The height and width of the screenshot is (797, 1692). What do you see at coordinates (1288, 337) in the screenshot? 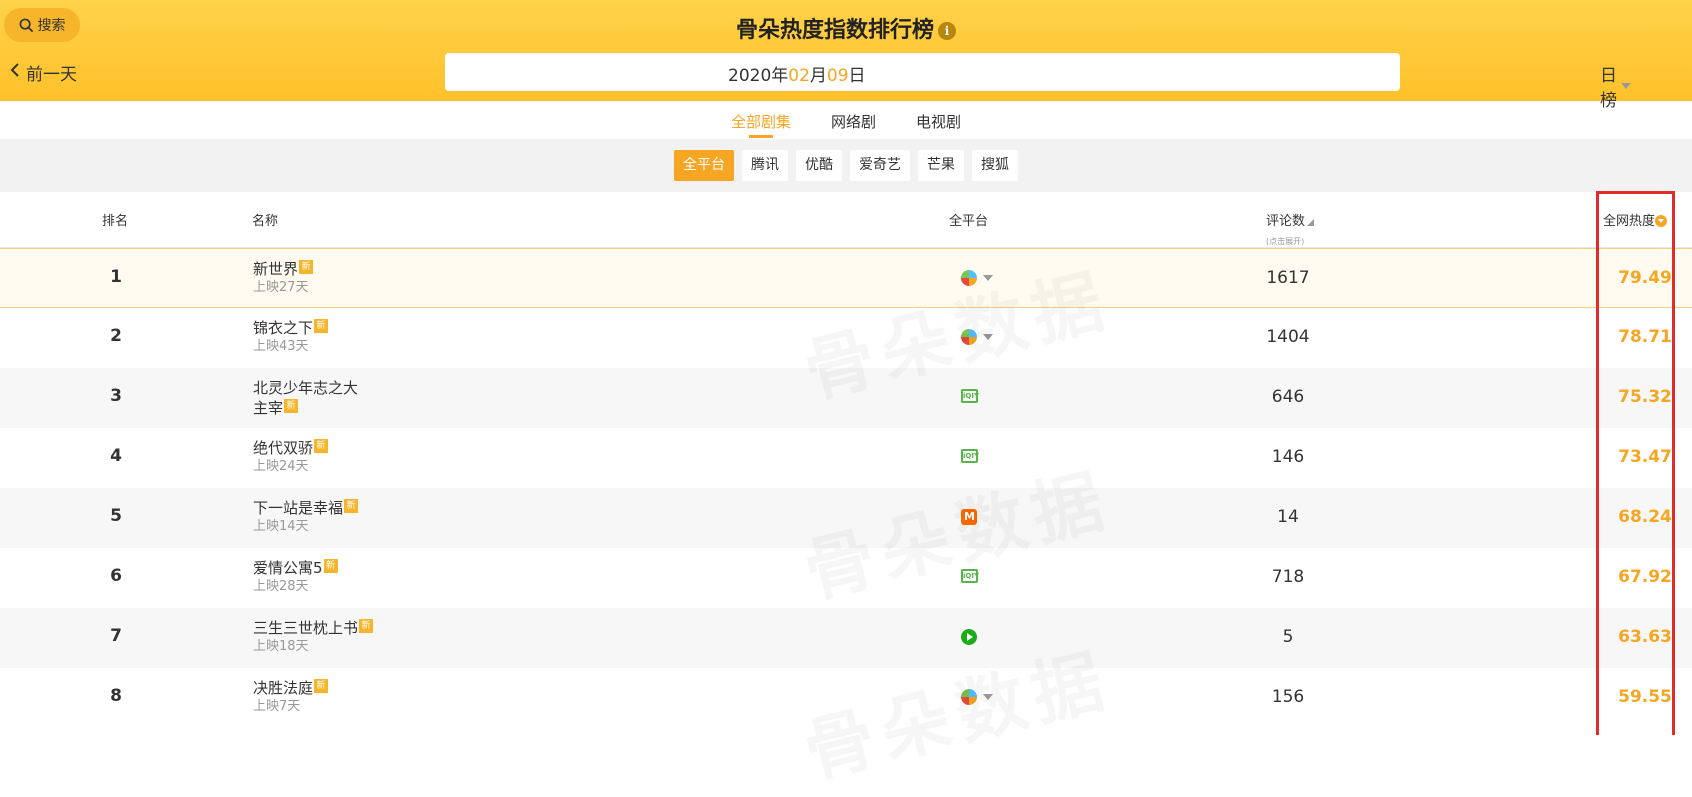
I see `comment-count: 1404` at bounding box center [1288, 337].